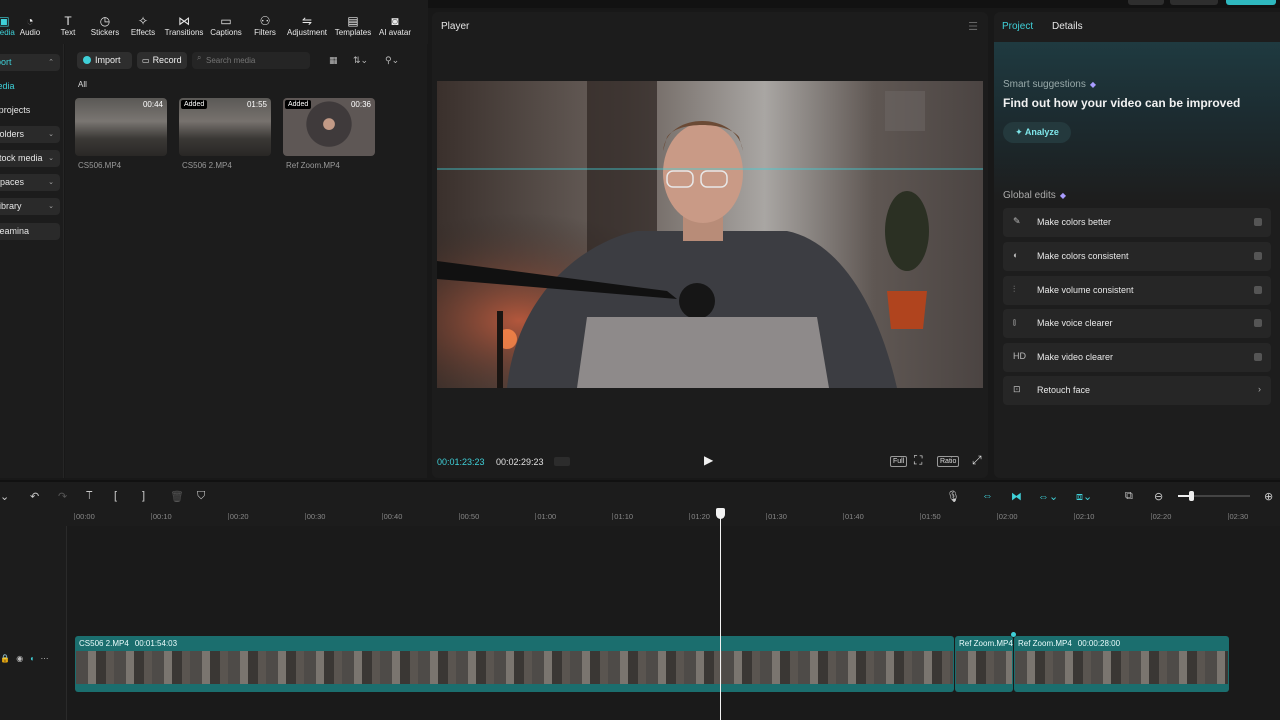 This screenshot has width=1280, height=720. Describe the element at coordinates (82, 84) in the screenshot. I see `all-filter-label: All` at that location.